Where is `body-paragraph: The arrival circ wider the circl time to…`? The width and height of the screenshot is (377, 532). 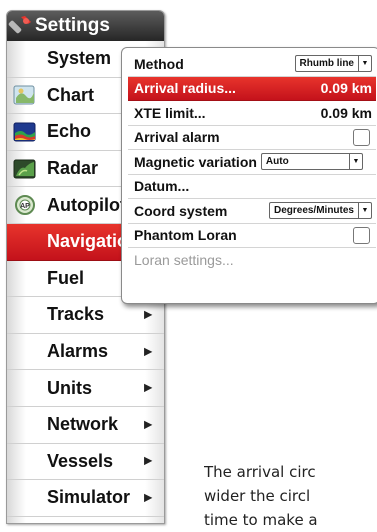 body-paragraph: The arrival circ wider the circl time to… is located at coordinates (290, 496).